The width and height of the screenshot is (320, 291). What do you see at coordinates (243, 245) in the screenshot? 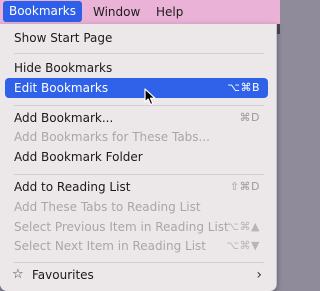
I see `menu-item-shortcut: ⌥⌘▼` at bounding box center [243, 245].